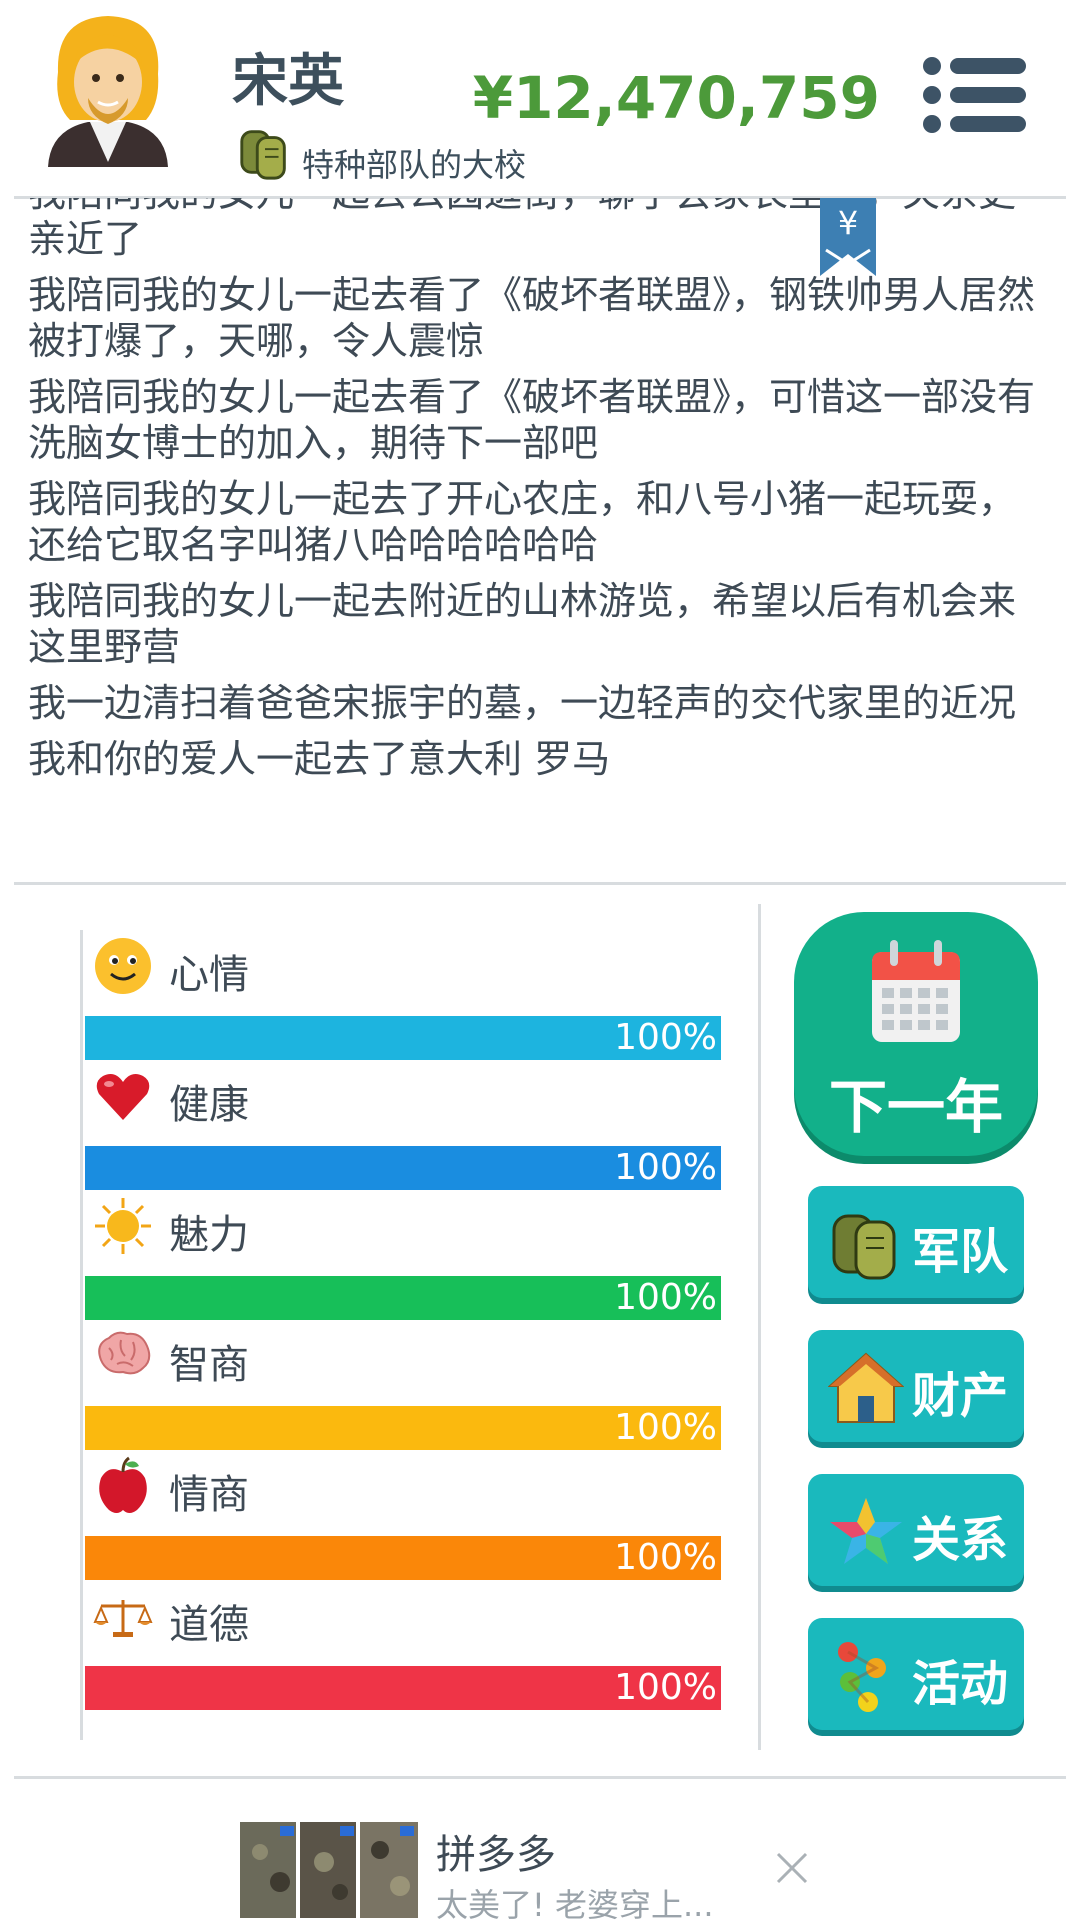 This screenshot has width=1080, height=1926. What do you see at coordinates (123, 1618) in the screenshot?
I see `balance-scale-icon` at bounding box center [123, 1618].